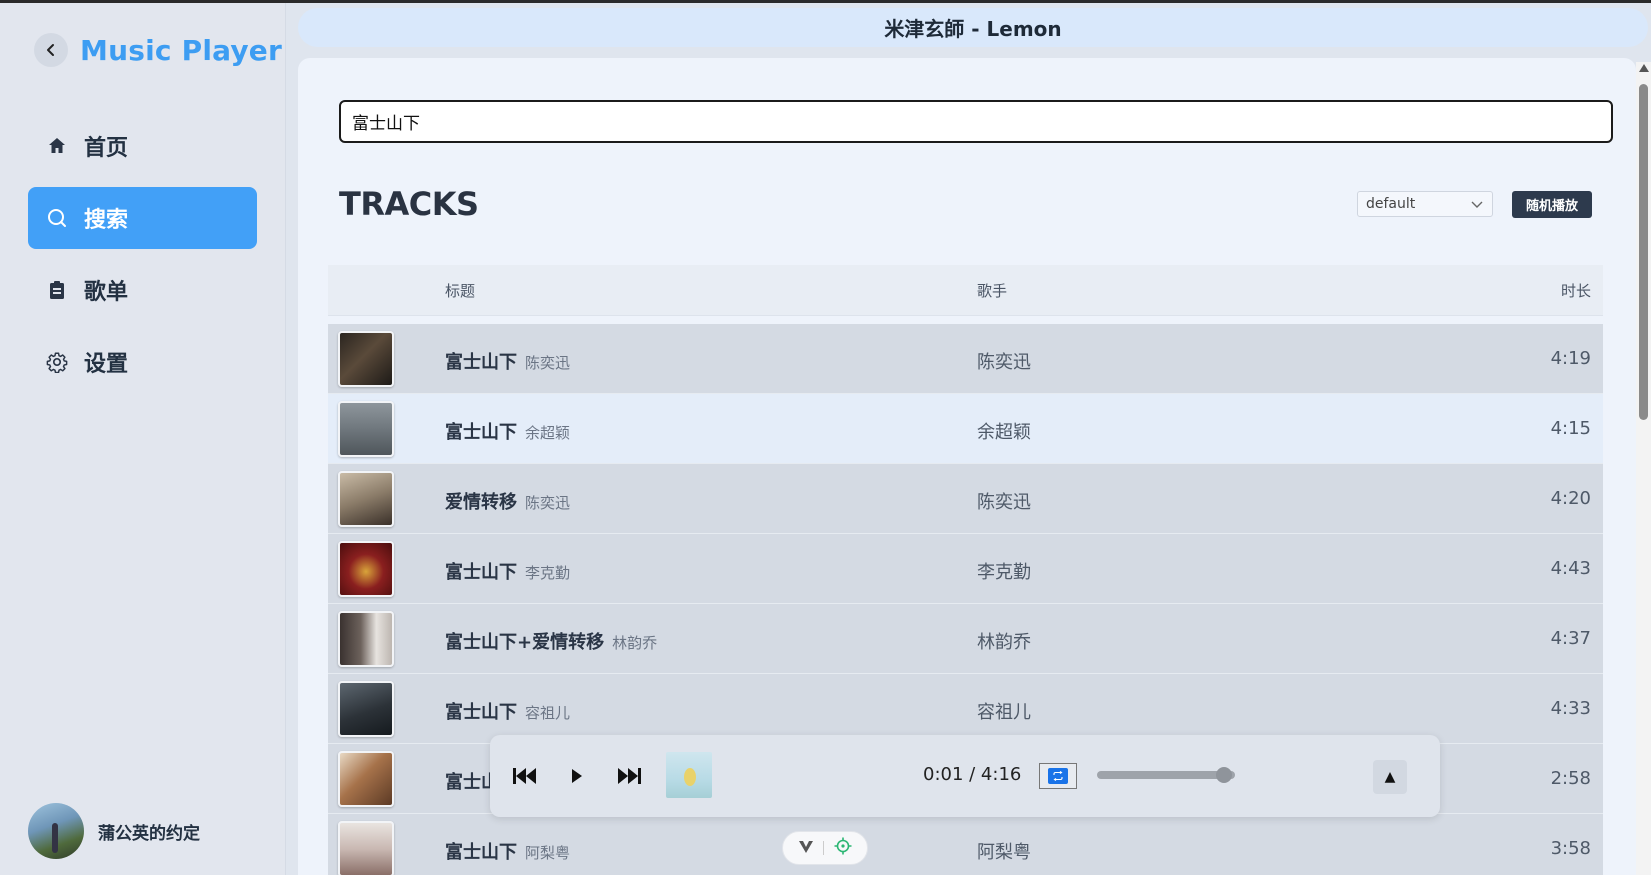 The height and width of the screenshot is (875, 1651). I want to click on home-icon, so click(57, 146).